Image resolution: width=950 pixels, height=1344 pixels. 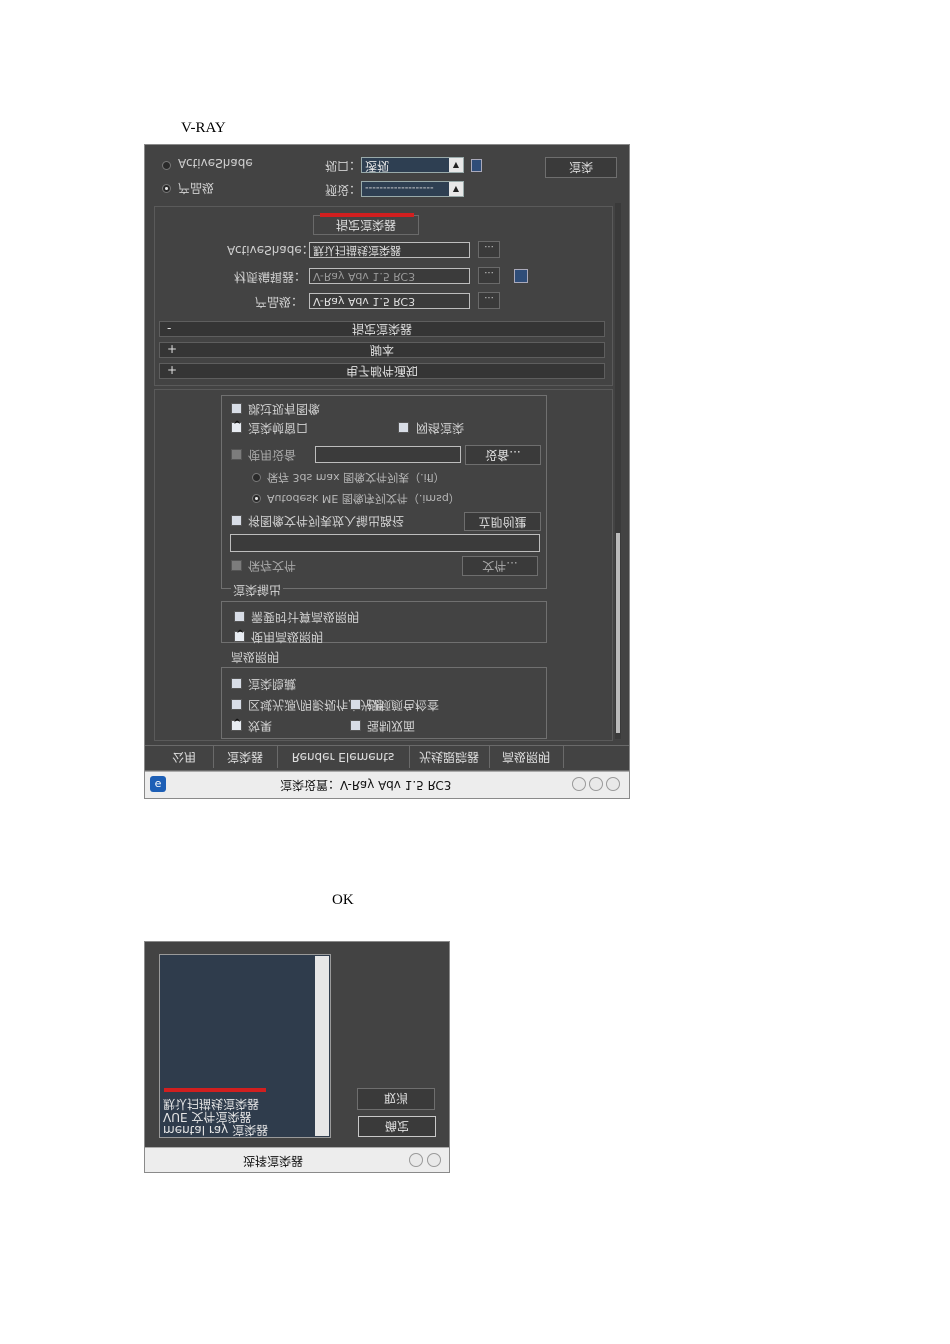 What do you see at coordinates (236, 565) in the screenshot?
I see `save-file-checkbox` at bounding box center [236, 565].